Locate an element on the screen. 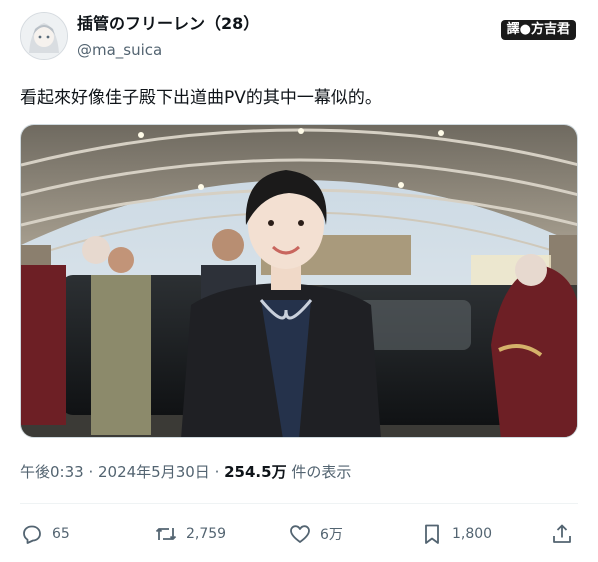 This screenshot has width=598, height=562. watermark-badge: 譯●方吉君 is located at coordinates (538, 30).